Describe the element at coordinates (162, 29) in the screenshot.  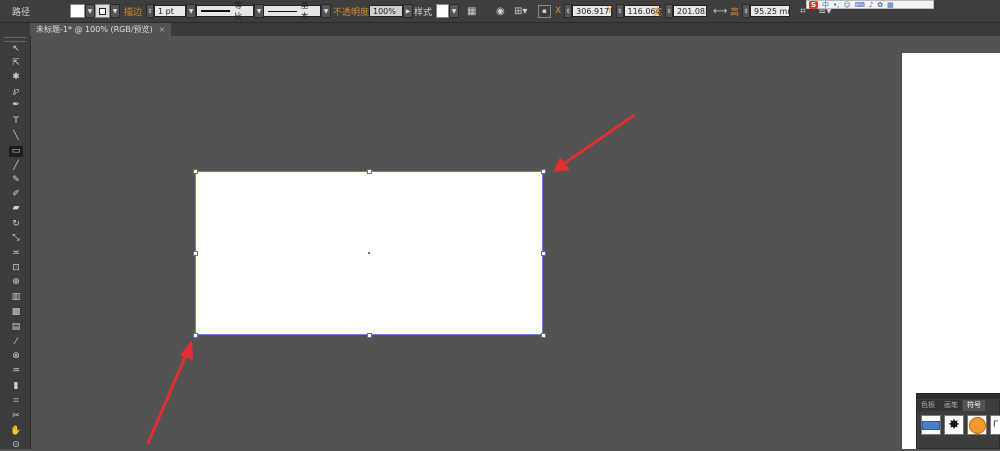
I see `close-icon: ×` at that location.